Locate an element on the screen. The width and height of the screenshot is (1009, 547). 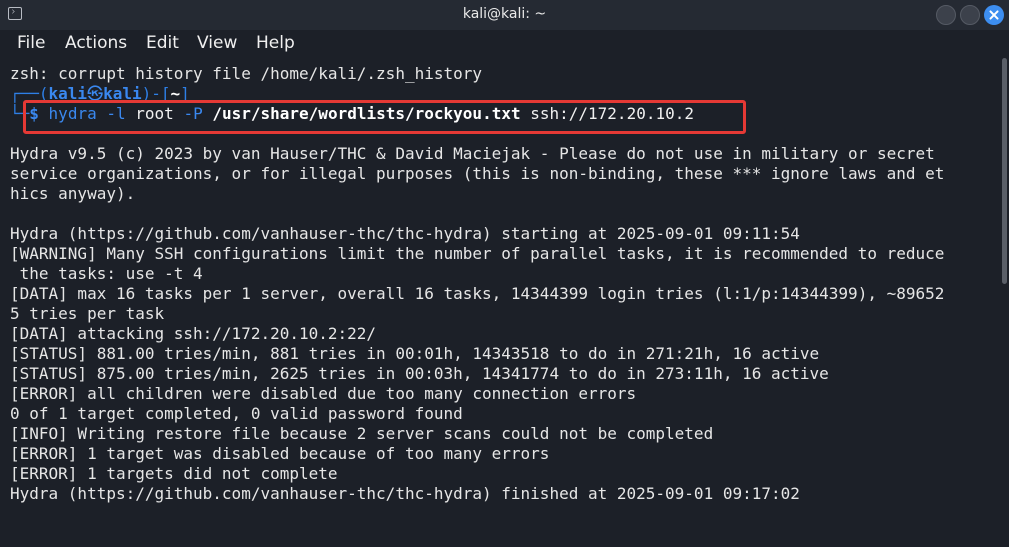
close-button is located at coordinates (994, 15).